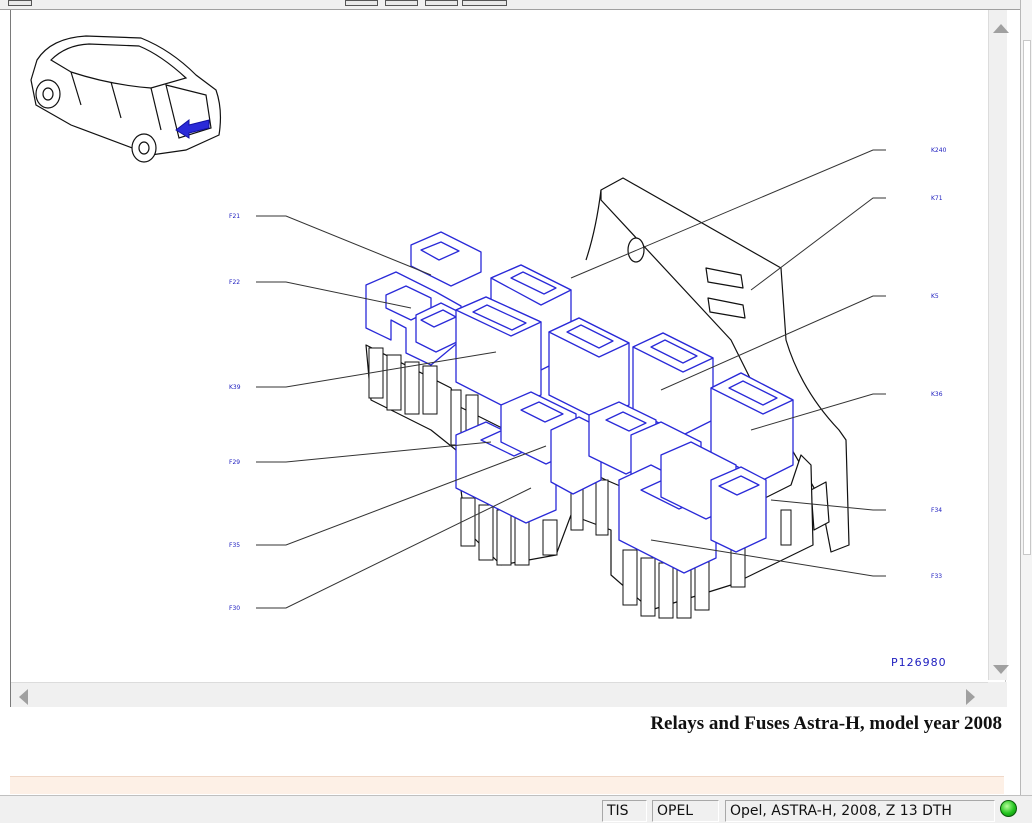 This screenshot has width=1032, height=823. I want to click on status-system: TIS, so click(624, 811).